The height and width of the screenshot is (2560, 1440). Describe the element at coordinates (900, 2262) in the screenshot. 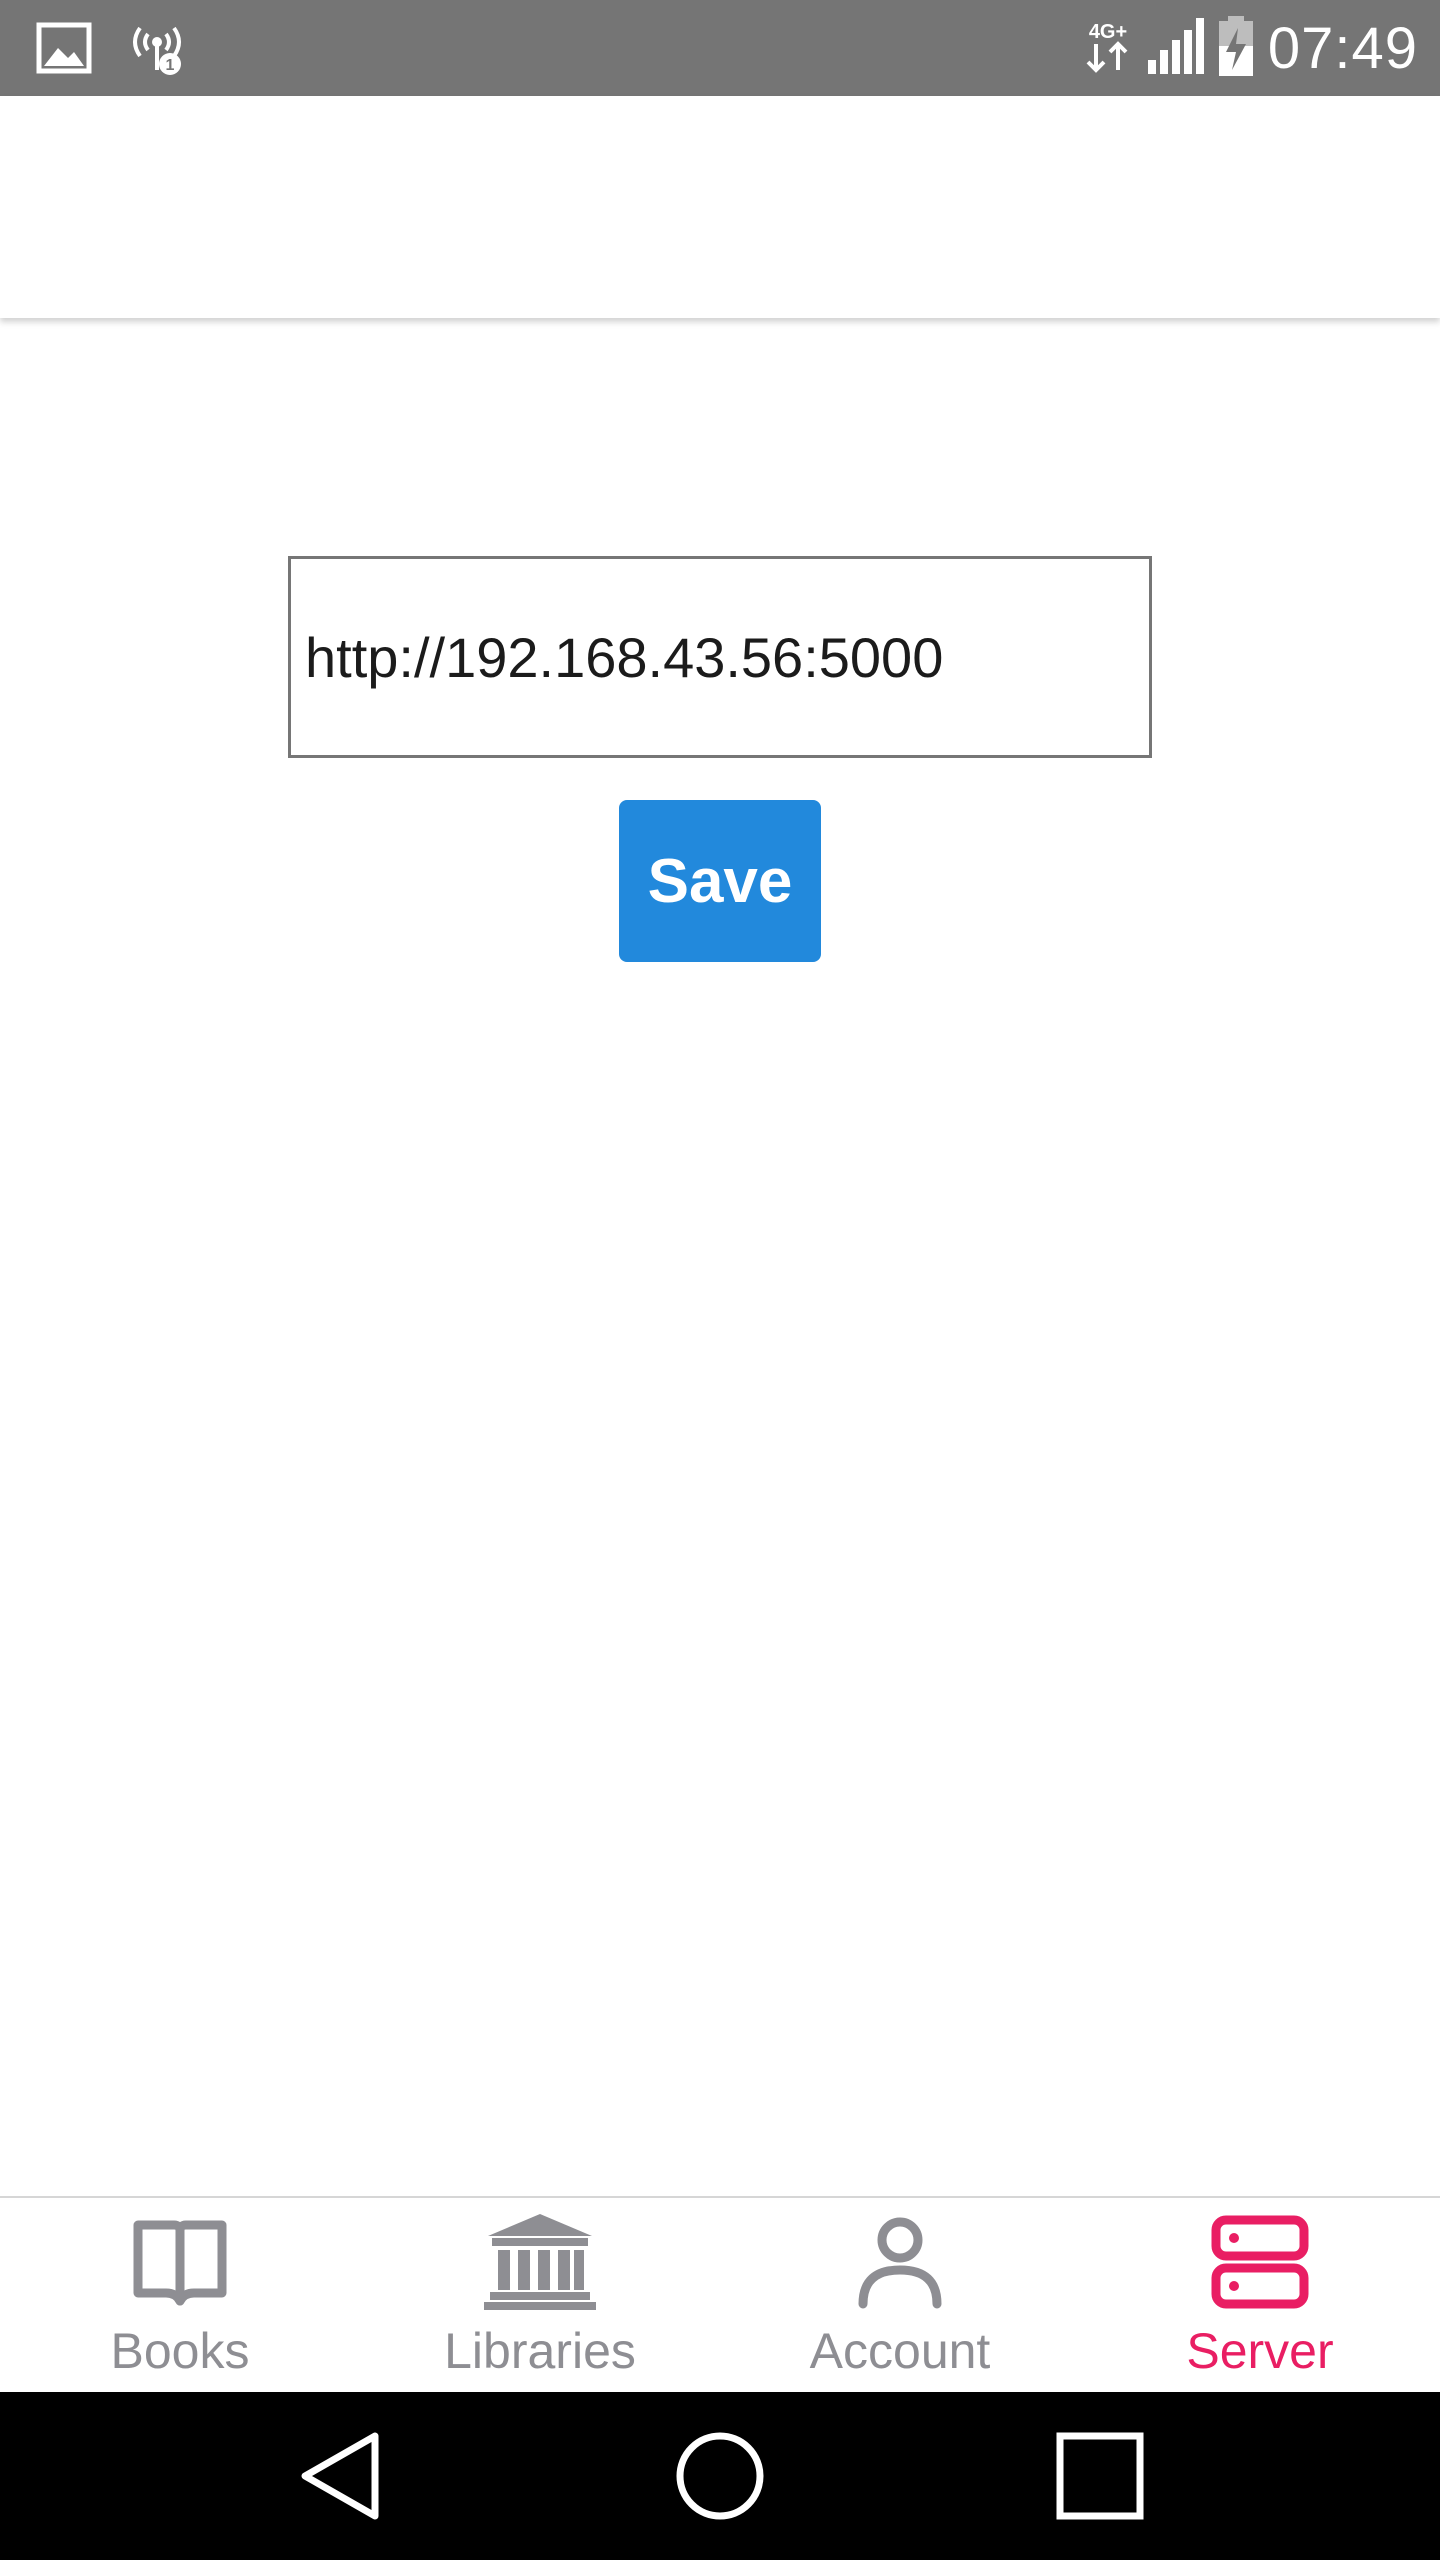

I see `account-icon` at that location.